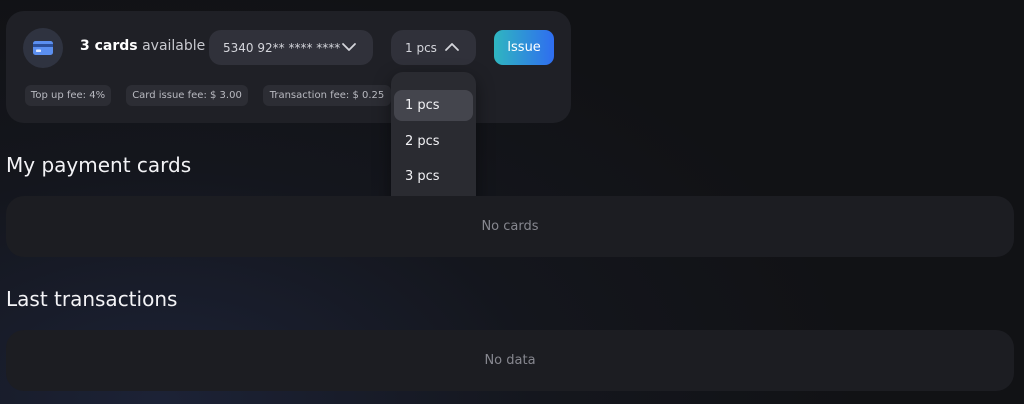 The image size is (1024, 404). I want to click on quantity-option-2: 2 pcs, so click(433, 141).